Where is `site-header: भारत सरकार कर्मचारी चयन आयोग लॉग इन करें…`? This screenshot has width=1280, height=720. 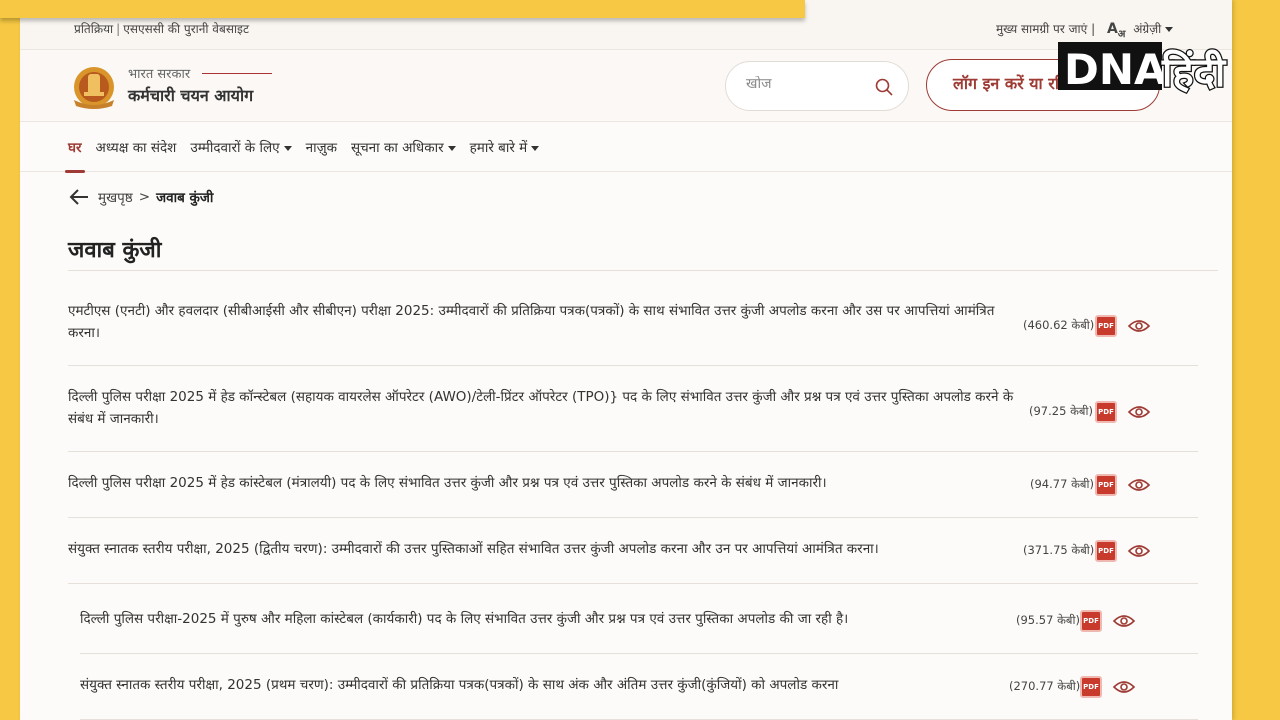
site-header: भारत सरकार कर्मचारी चयन आयोग लॉग इन करें… is located at coordinates (626, 86).